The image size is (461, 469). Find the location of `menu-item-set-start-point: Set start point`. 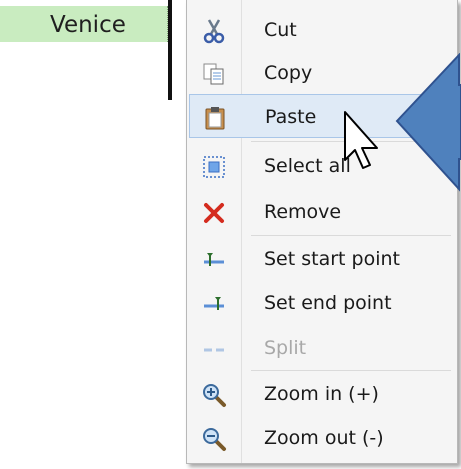

menu-item-set-start-point: Set start point is located at coordinates (322, 259).